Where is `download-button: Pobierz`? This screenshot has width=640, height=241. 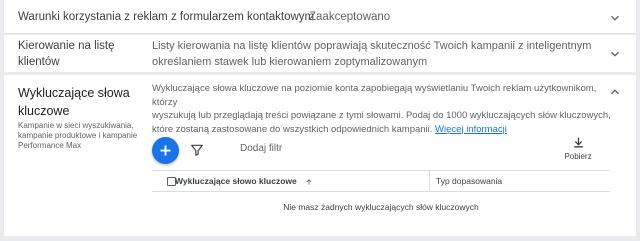
download-button: Pobierz is located at coordinates (578, 148).